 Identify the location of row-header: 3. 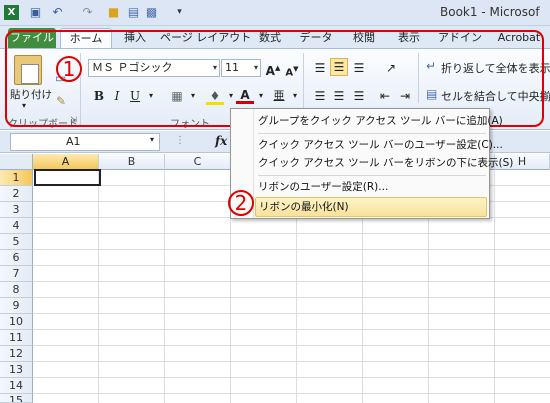
(16, 210).